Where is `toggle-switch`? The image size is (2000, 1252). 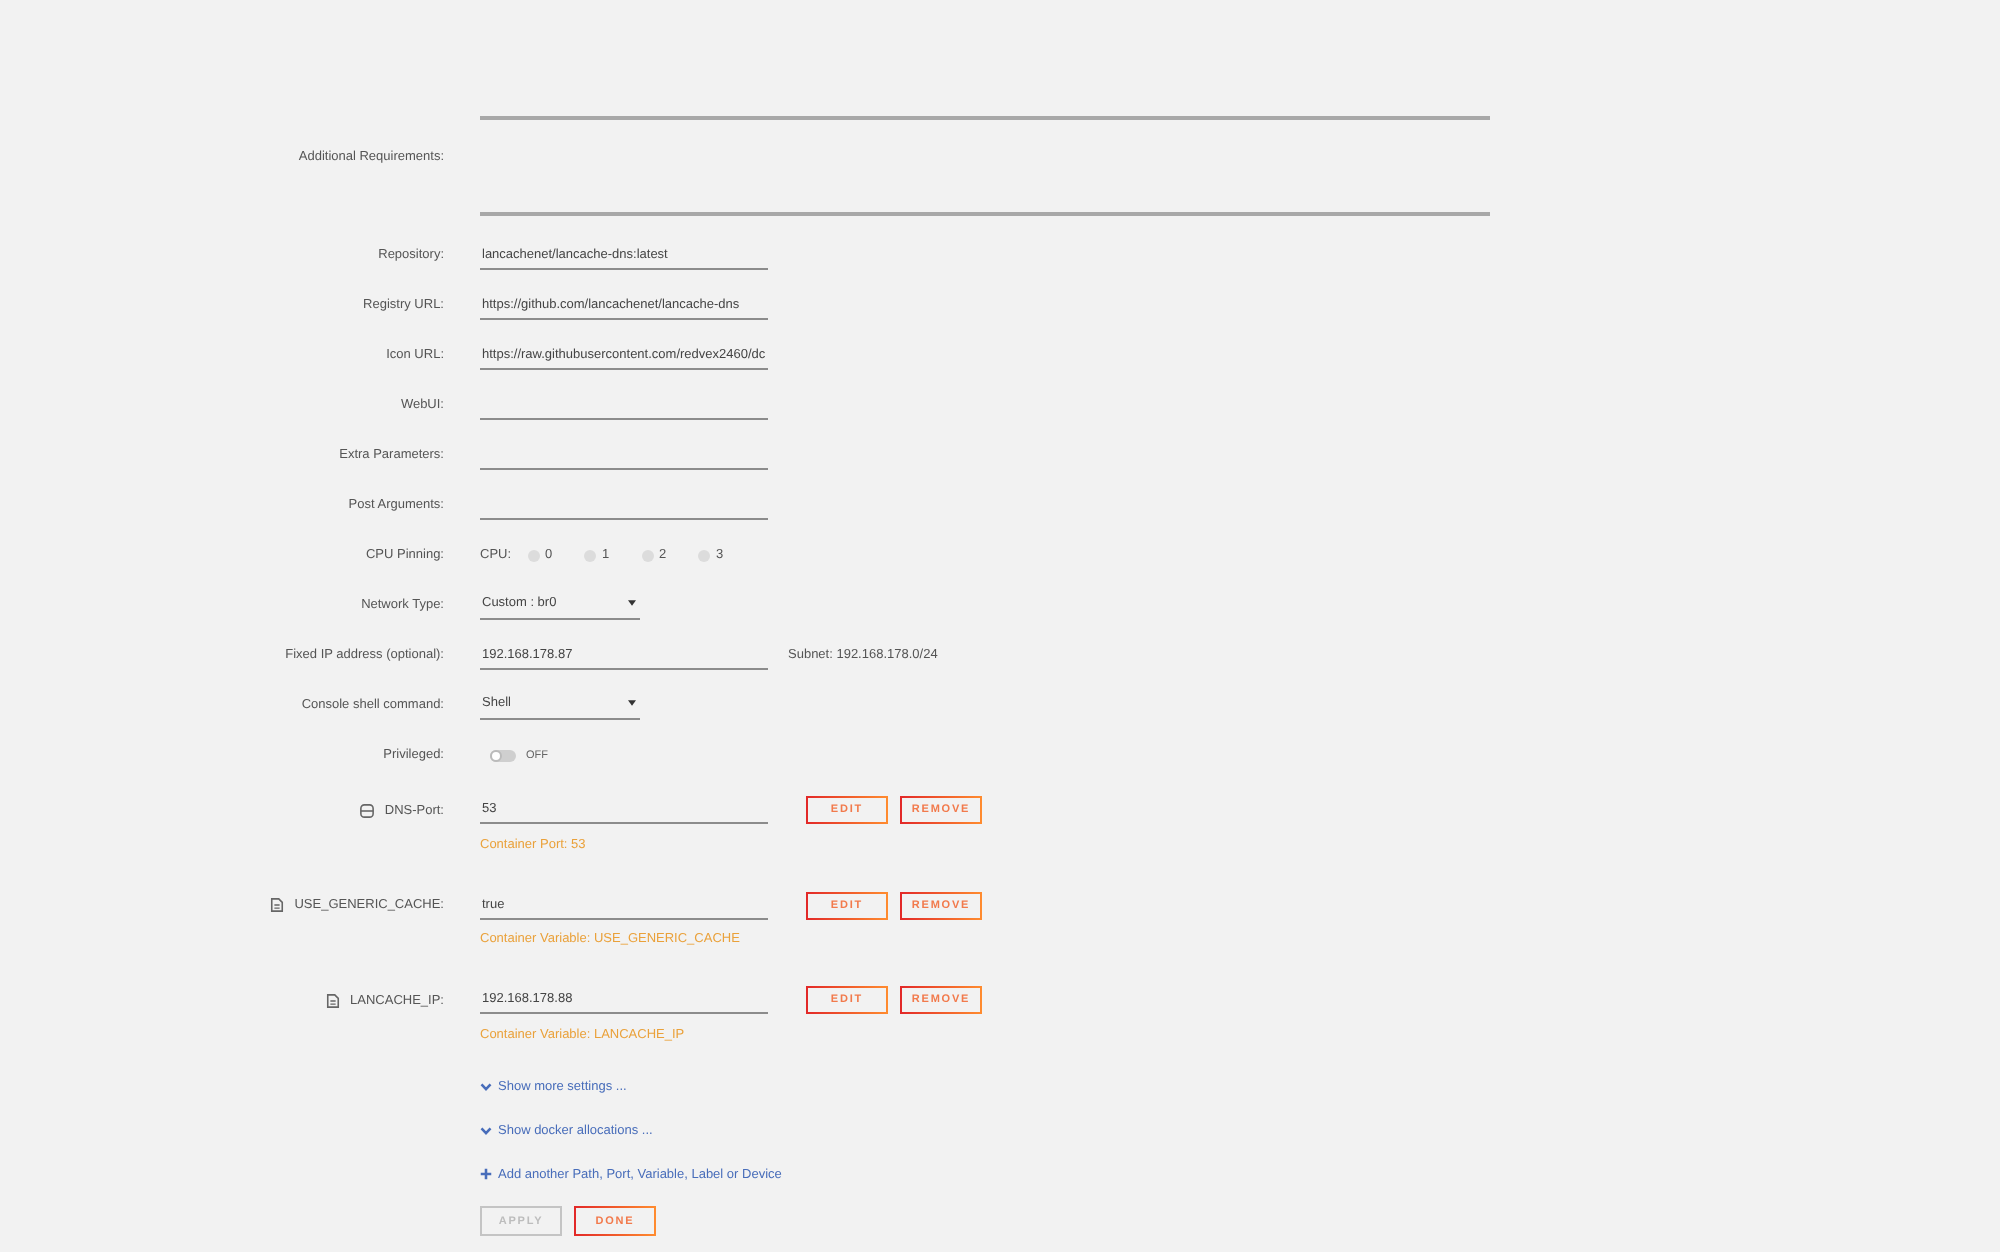
toggle-switch is located at coordinates (503, 755).